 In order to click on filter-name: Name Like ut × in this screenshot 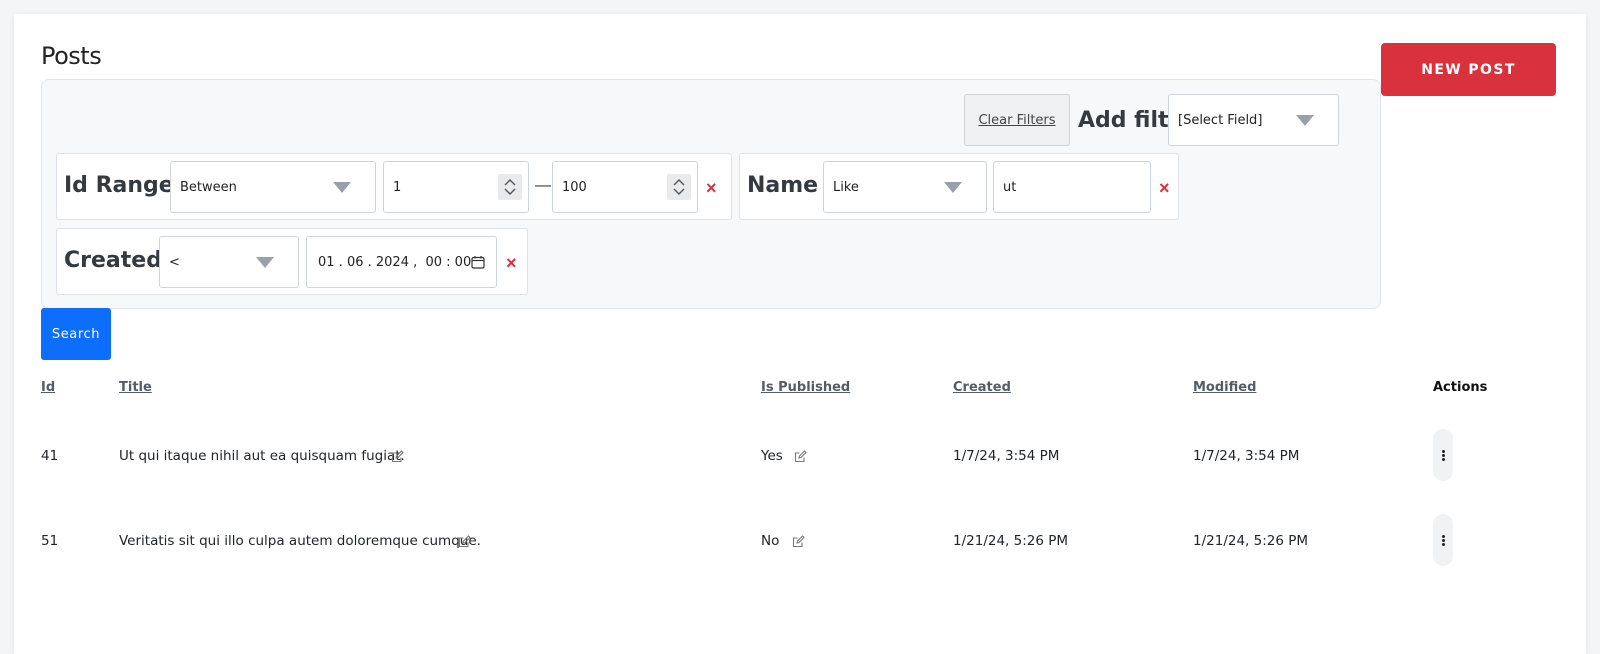, I will do `click(959, 186)`.